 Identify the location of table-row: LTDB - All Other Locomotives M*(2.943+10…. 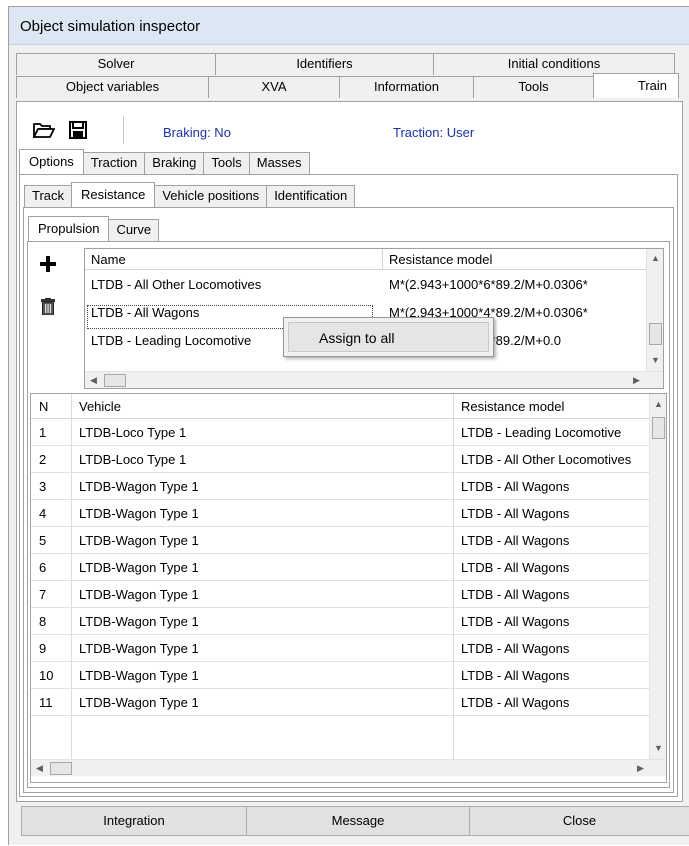
(374, 284).